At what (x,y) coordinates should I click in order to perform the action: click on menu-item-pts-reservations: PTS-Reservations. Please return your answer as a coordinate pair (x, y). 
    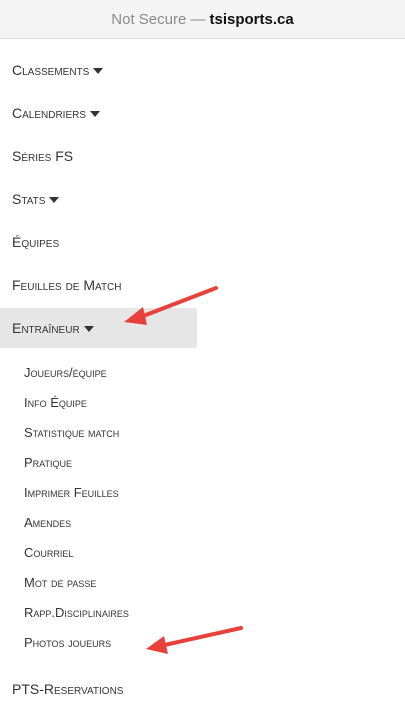
    Looking at the image, I should click on (61, 689).